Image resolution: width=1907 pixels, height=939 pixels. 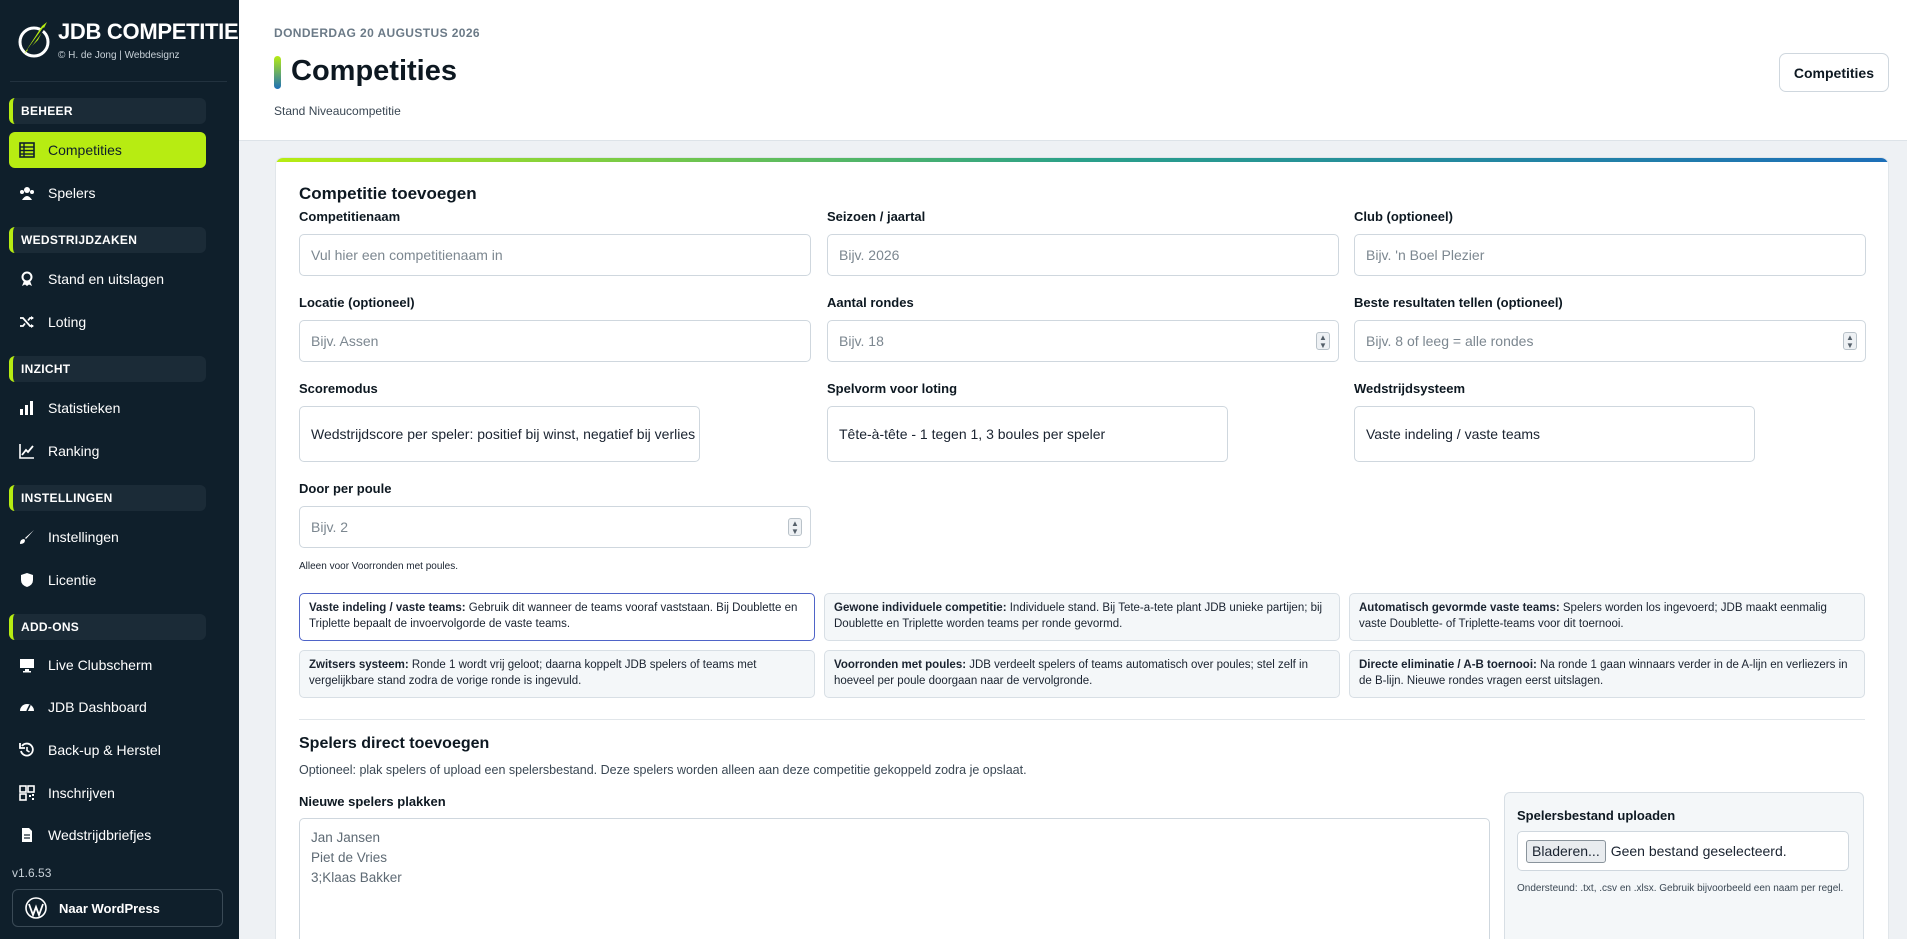 I want to click on name-label: Competitienaam, so click(x=350, y=216).